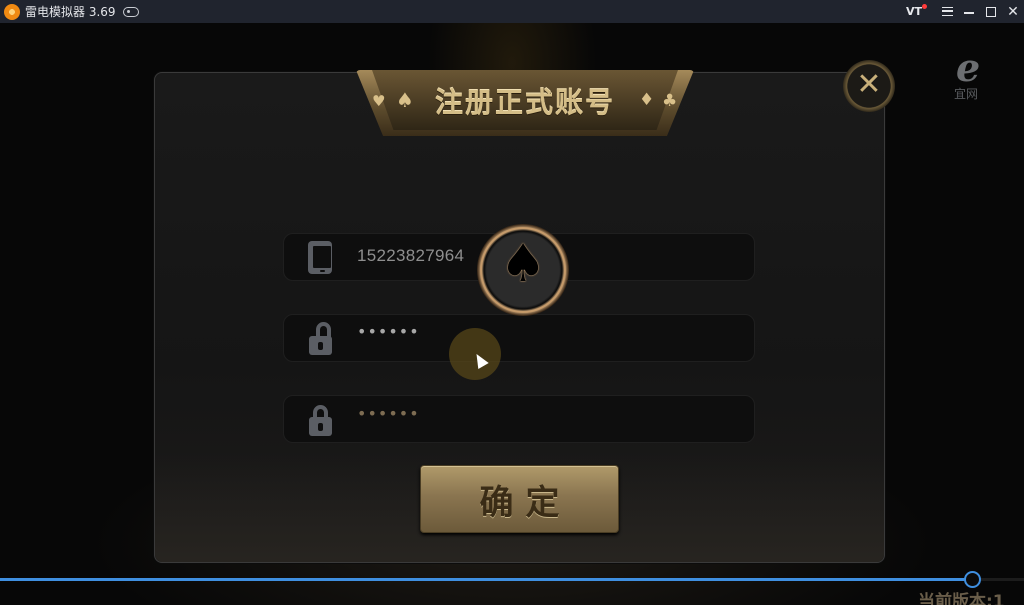 This screenshot has width=1024, height=605. I want to click on confirm-password-field: ••••••, so click(519, 419).